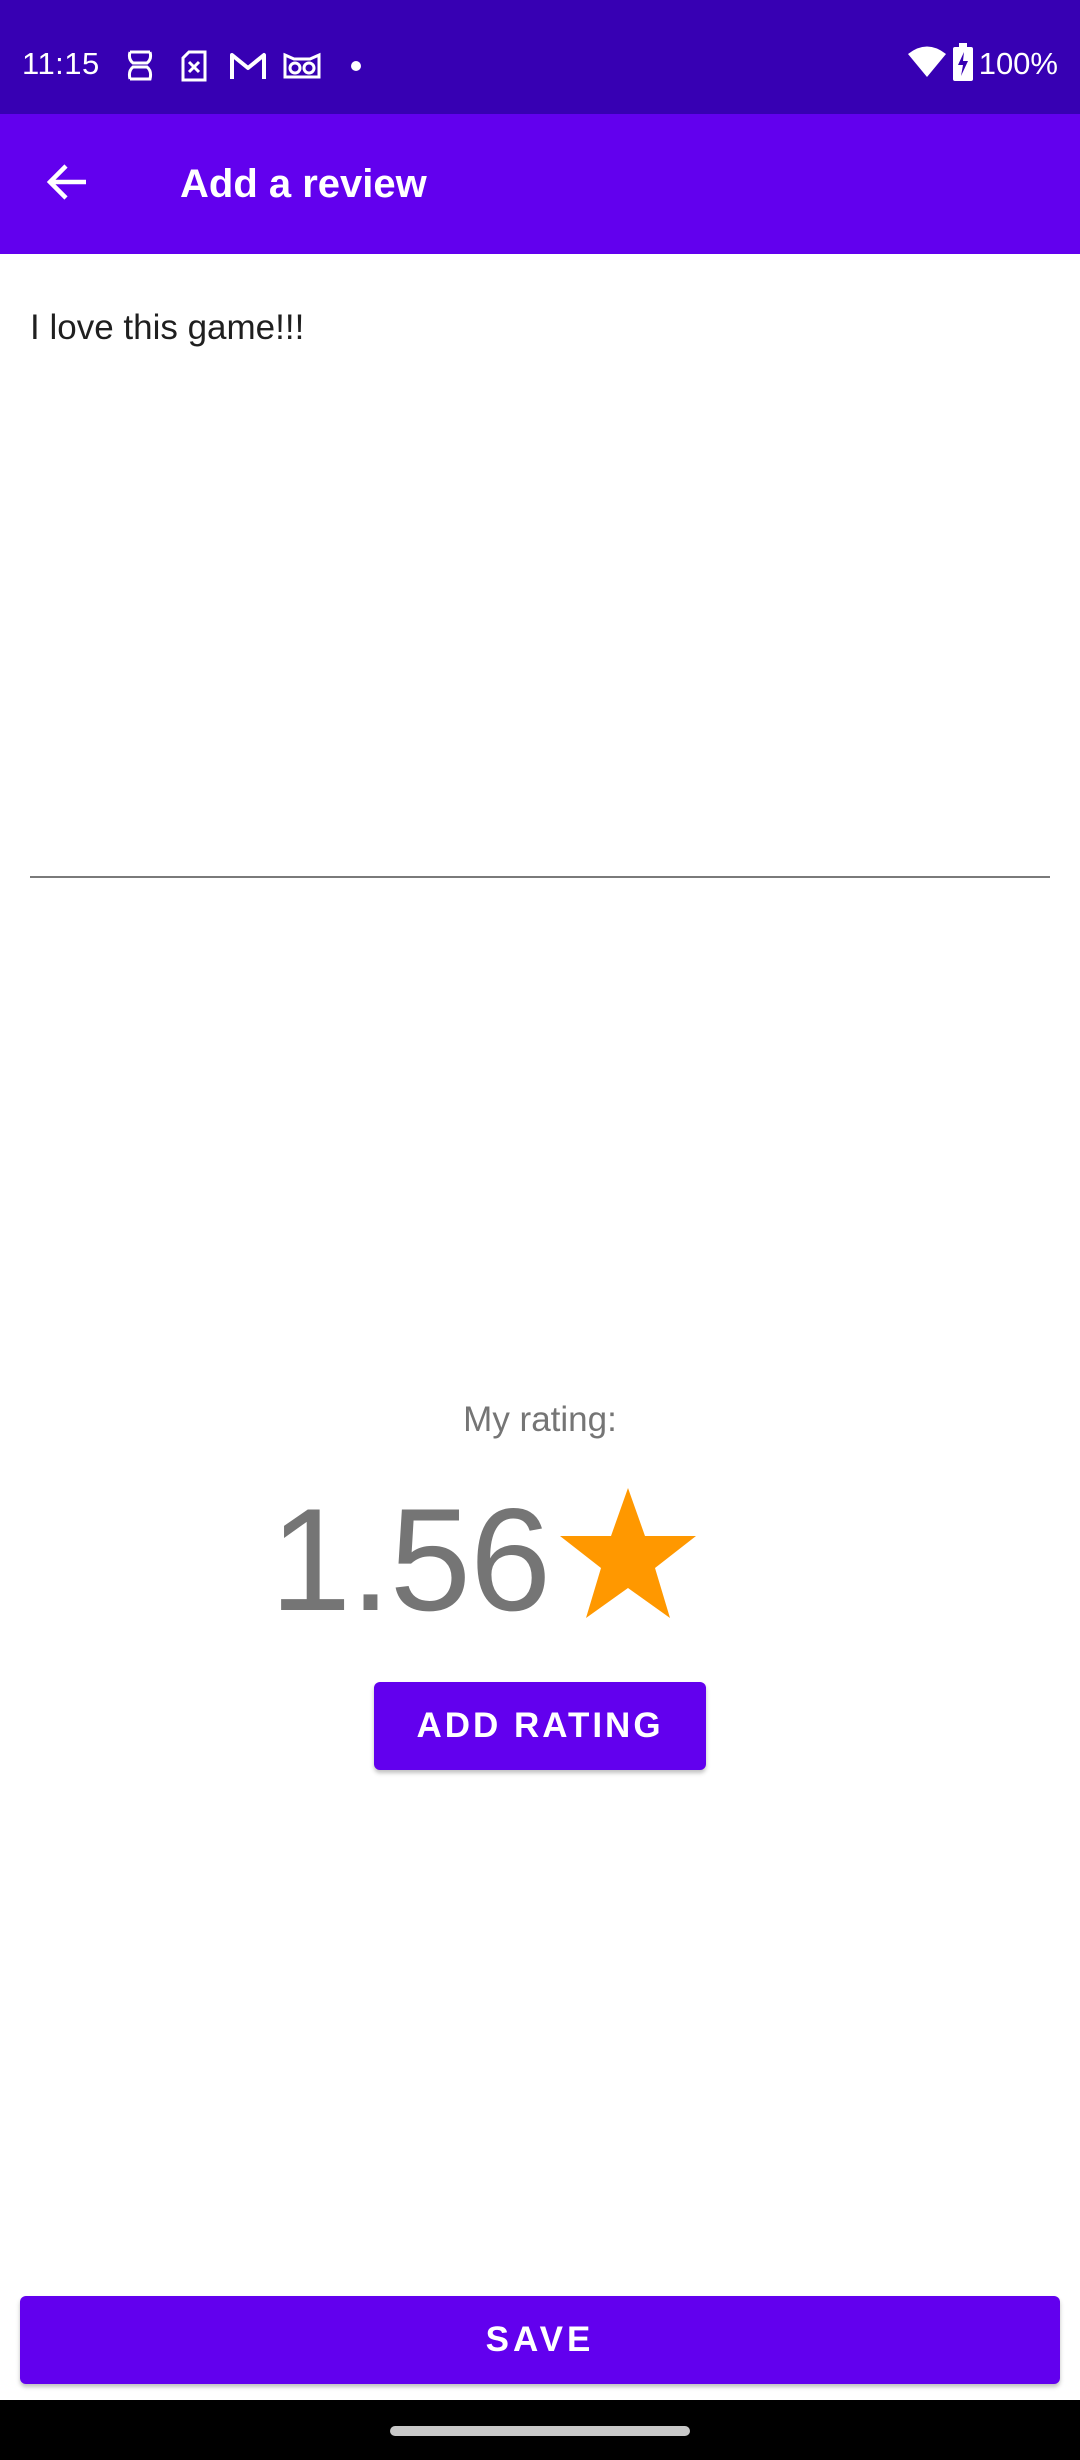 The width and height of the screenshot is (1080, 2460). Describe the element at coordinates (140, 66) in the screenshot. I see `sim-alert-icon` at that location.